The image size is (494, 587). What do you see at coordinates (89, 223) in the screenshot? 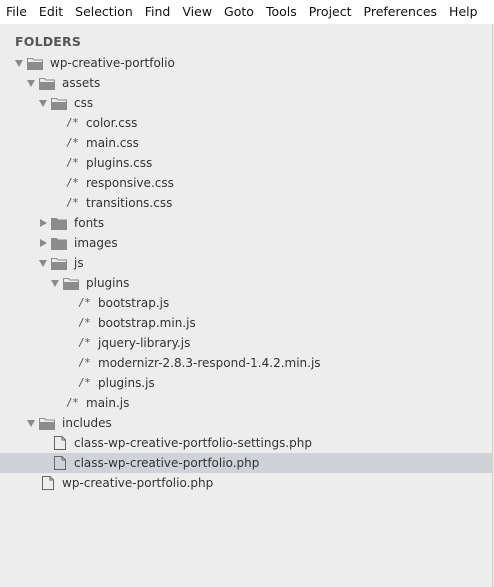
I see `folder-label: fonts` at bounding box center [89, 223].